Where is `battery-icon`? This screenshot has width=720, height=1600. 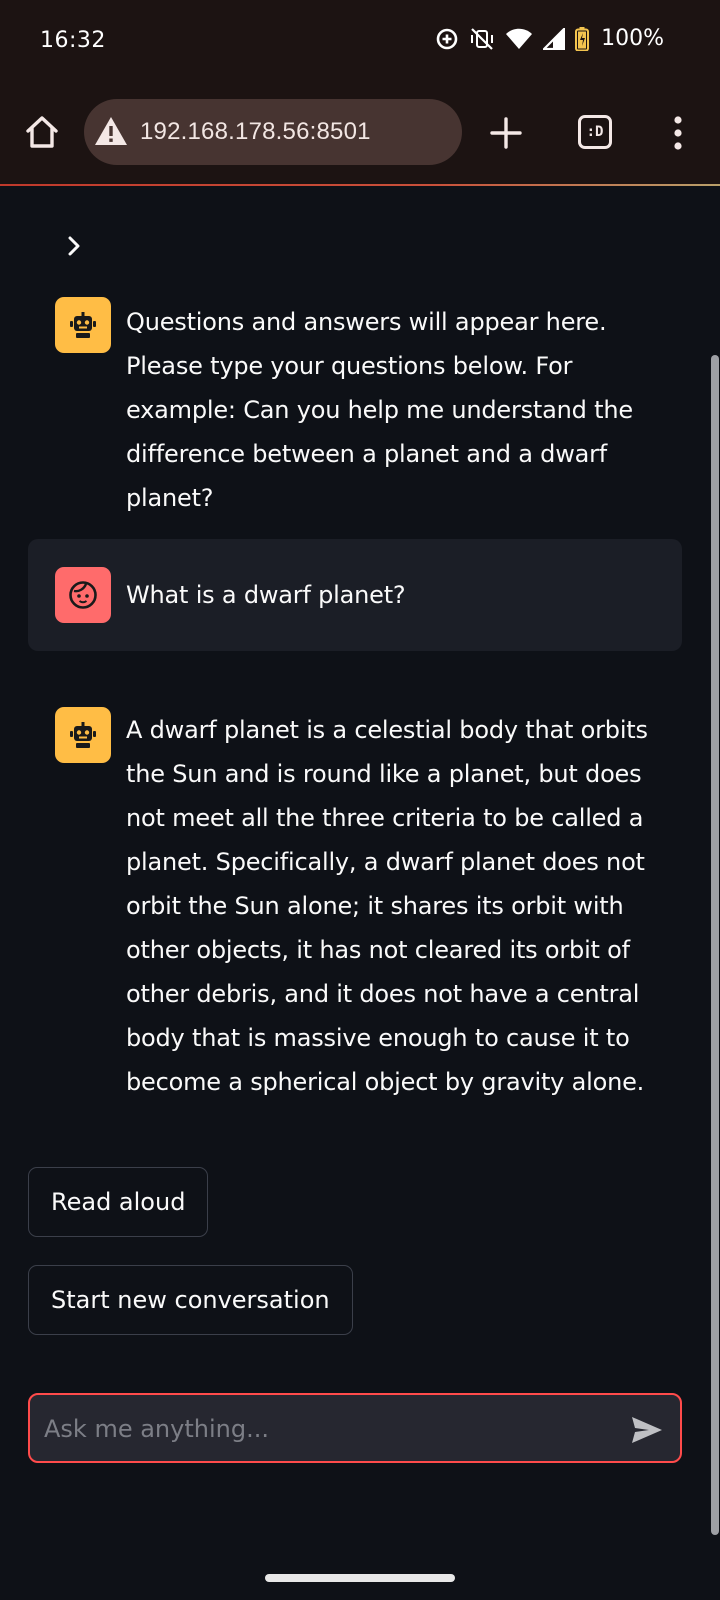 battery-icon is located at coordinates (582, 38).